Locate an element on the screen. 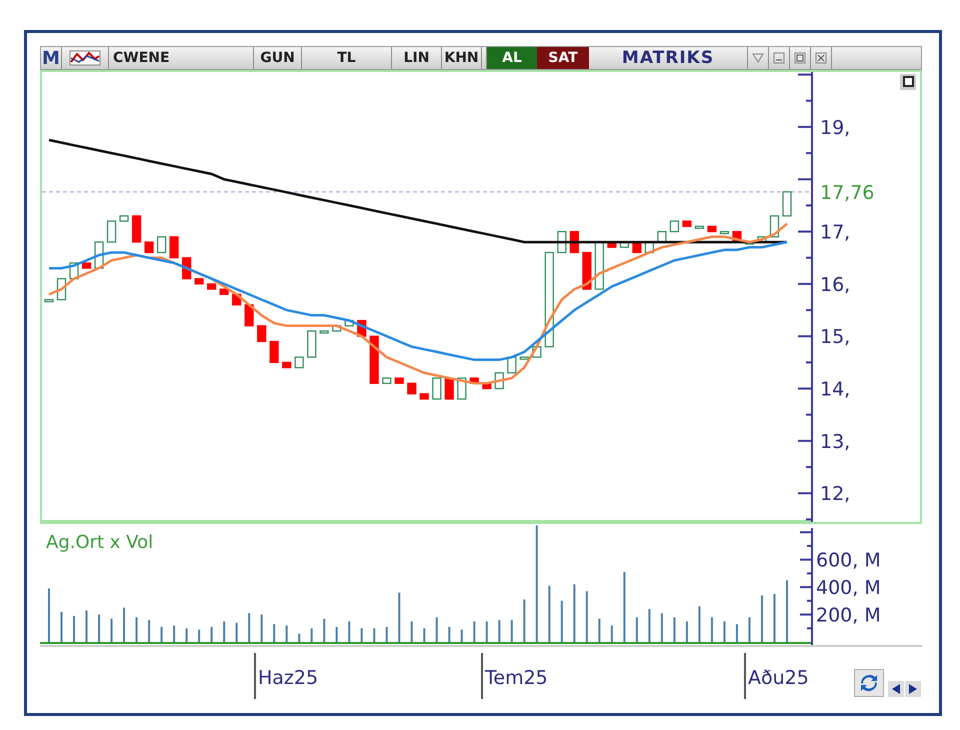 The height and width of the screenshot is (730, 960). price-axis-label: 16, is located at coordinates (835, 285).